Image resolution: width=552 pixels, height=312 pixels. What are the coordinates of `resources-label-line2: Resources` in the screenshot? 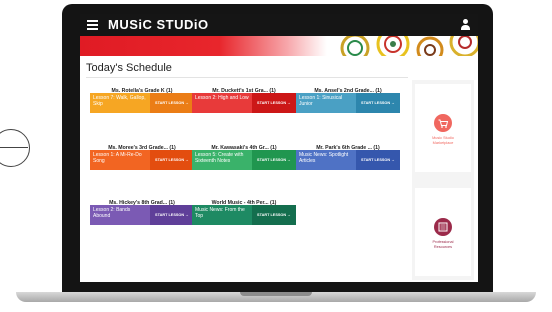 It's located at (443, 246).